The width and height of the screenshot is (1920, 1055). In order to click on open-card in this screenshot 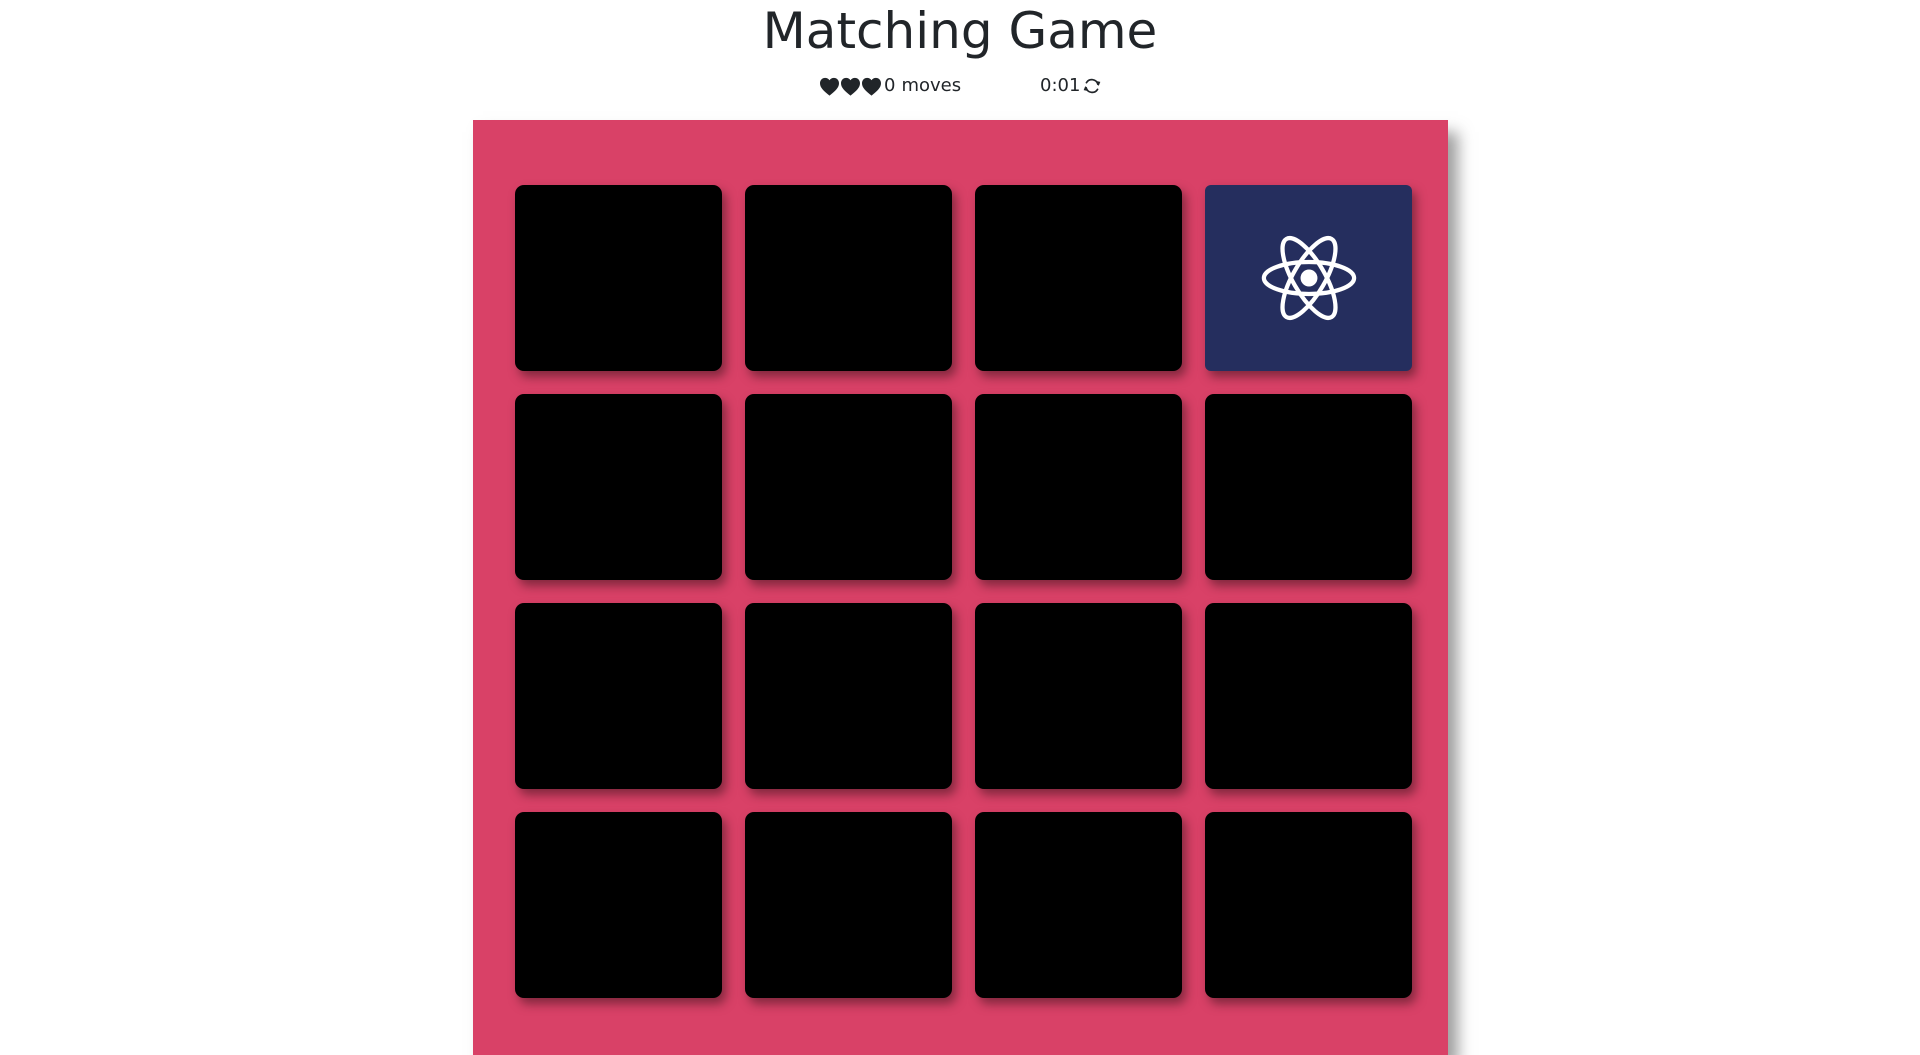, I will do `click(1308, 278)`.